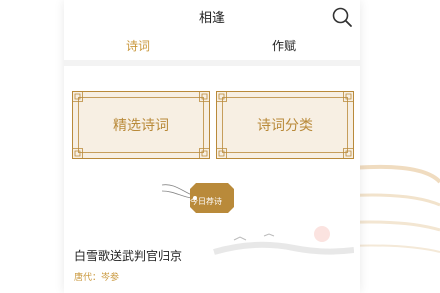  What do you see at coordinates (212, 63) in the screenshot?
I see `divider` at bounding box center [212, 63].